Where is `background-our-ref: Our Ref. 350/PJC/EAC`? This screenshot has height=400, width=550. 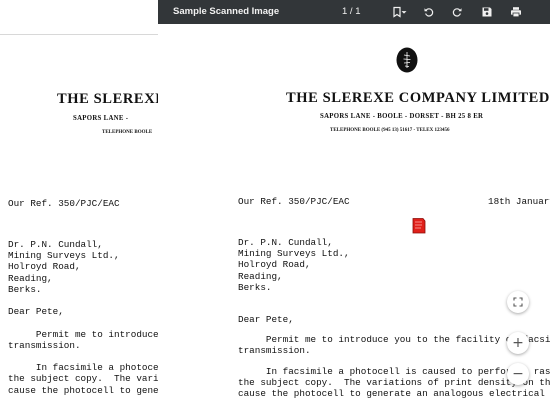 background-our-ref: Our Ref. 350/PJC/EAC is located at coordinates (64, 203).